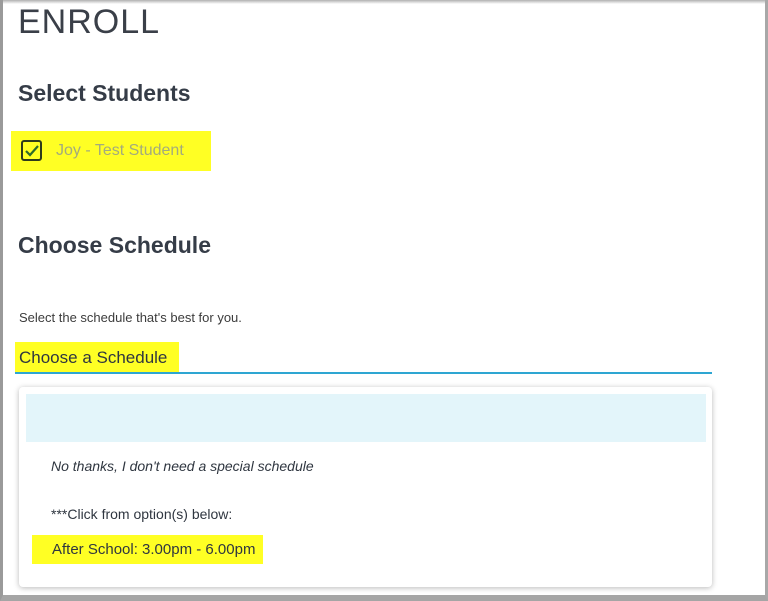 This screenshot has width=768, height=601. What do you see at coordinates (31, 150) in the screenshot?
I see `checkbox-checked-icon` at bounding box center [31, 150].